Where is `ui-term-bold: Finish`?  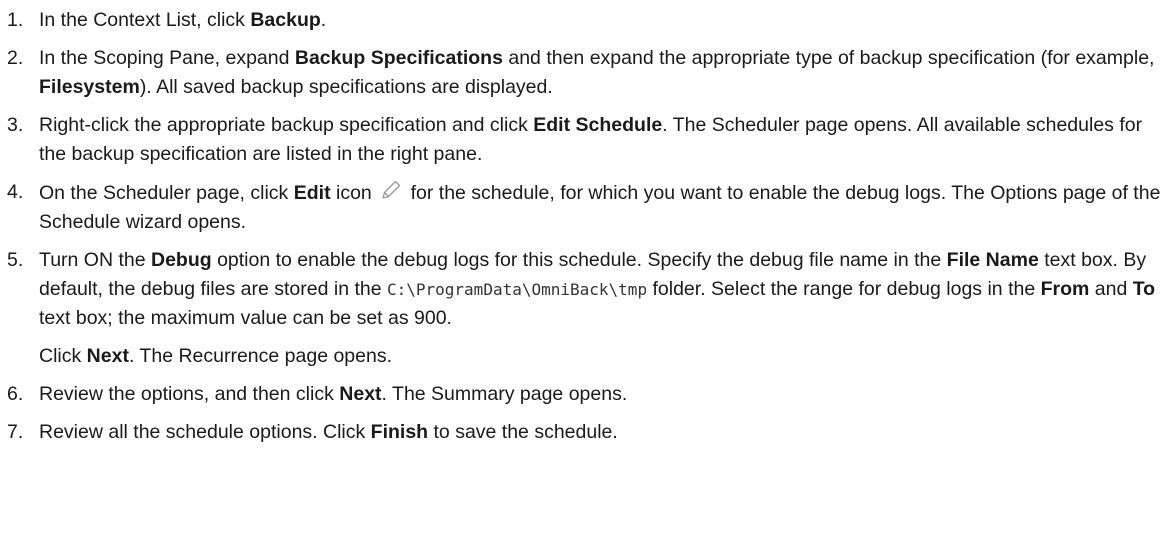 ui-term-bold: Finish is located at coordinates (399, 432).